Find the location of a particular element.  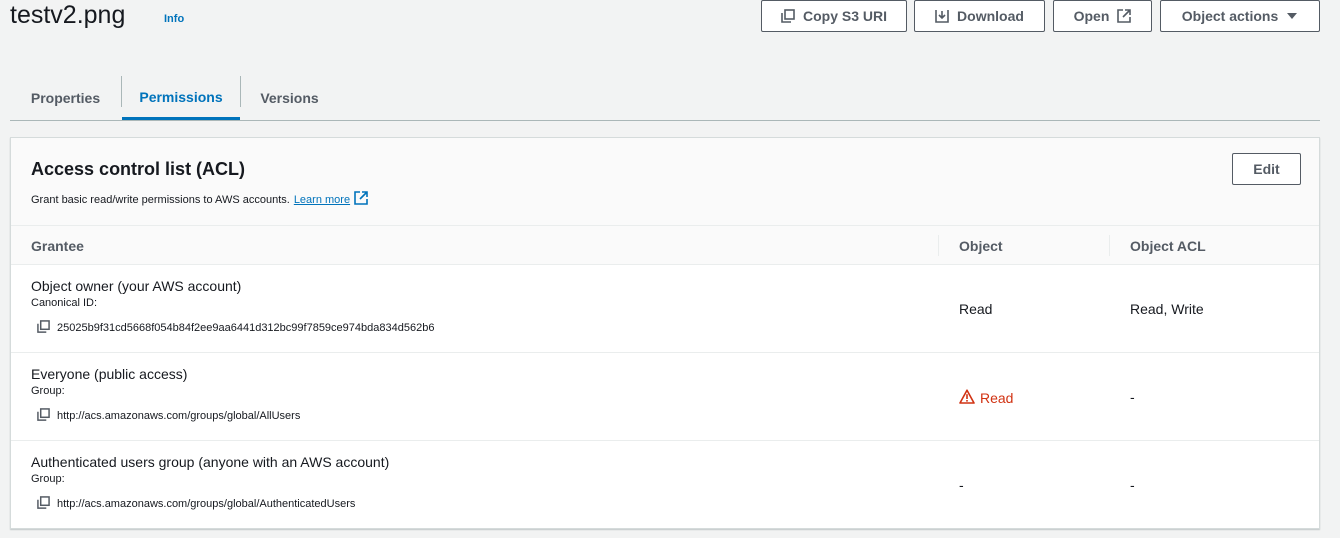

grantee-name: Everyone (public access) is located at coordinates (109, 374).